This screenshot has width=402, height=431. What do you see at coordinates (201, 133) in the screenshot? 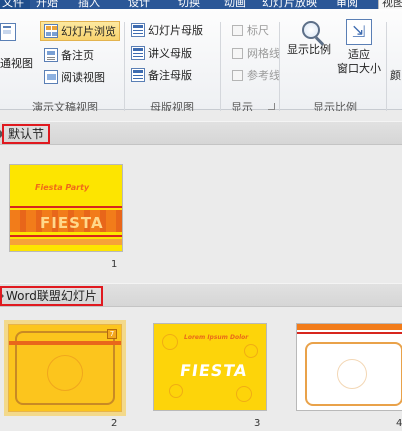
I see `section-header-default: 默认节` at bounding box center [201, 133].